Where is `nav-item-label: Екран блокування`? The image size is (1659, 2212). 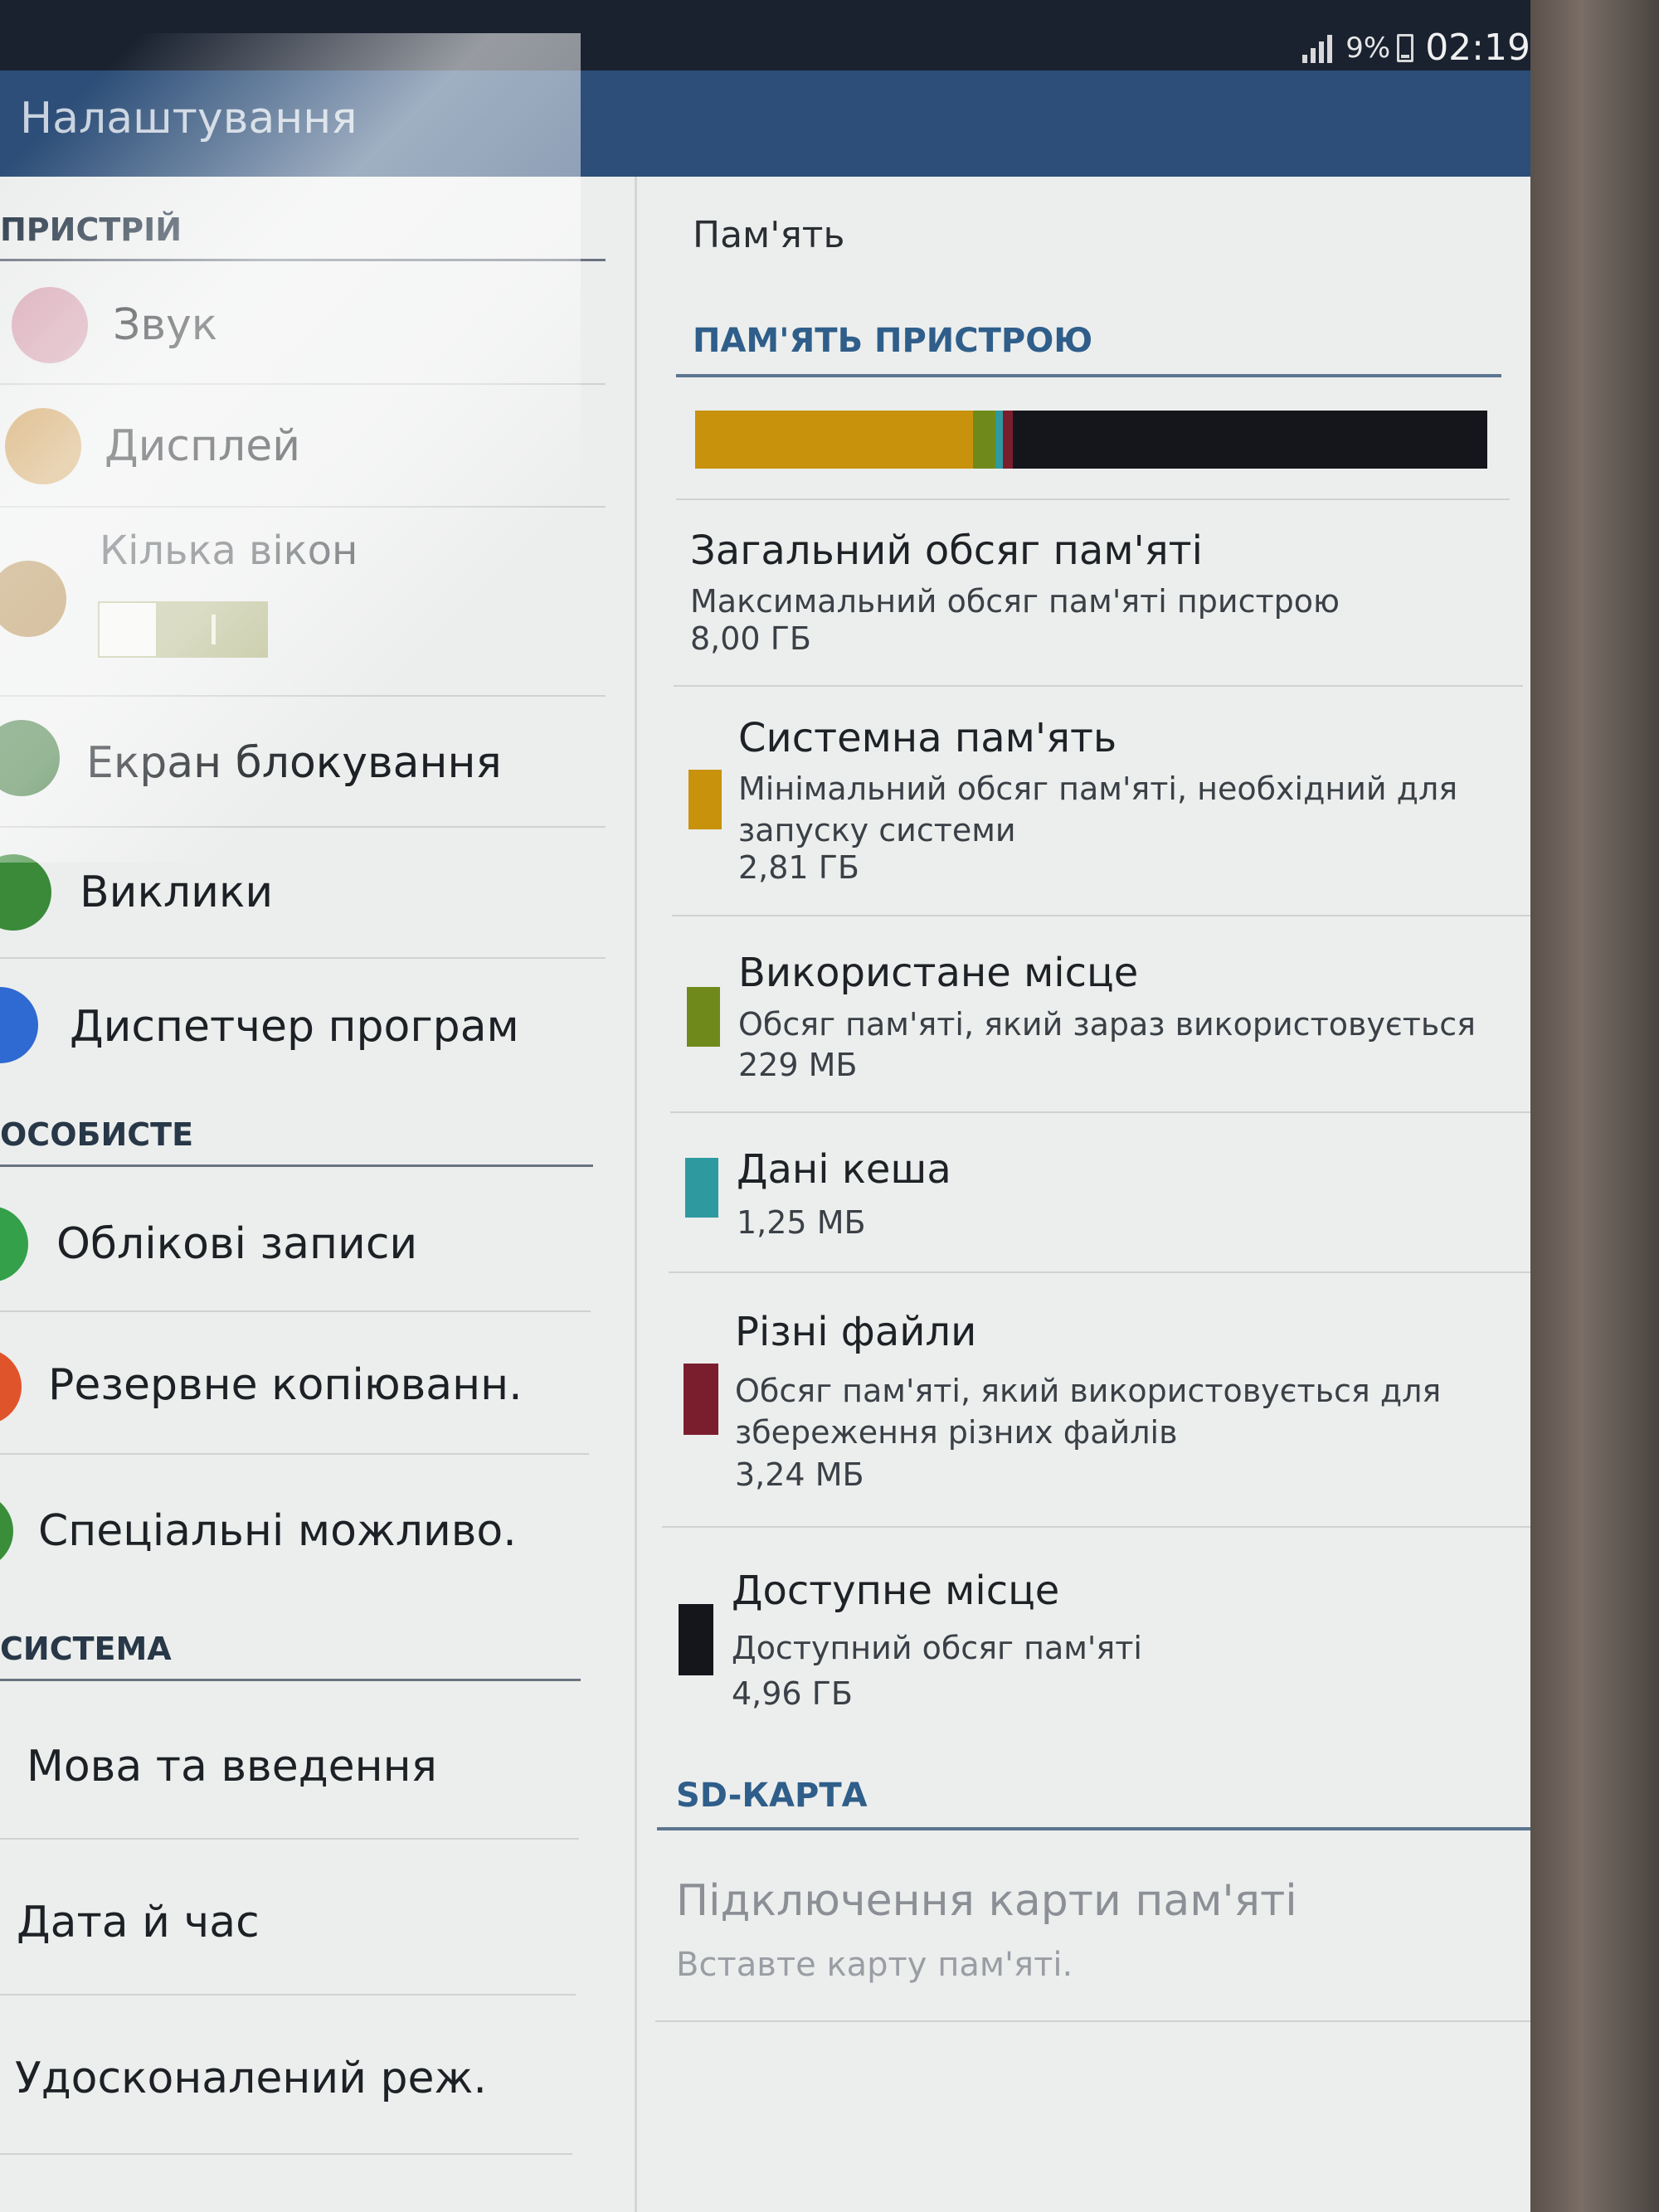
nav-item-label: Екран блокування is located at coordinates (294, 763).